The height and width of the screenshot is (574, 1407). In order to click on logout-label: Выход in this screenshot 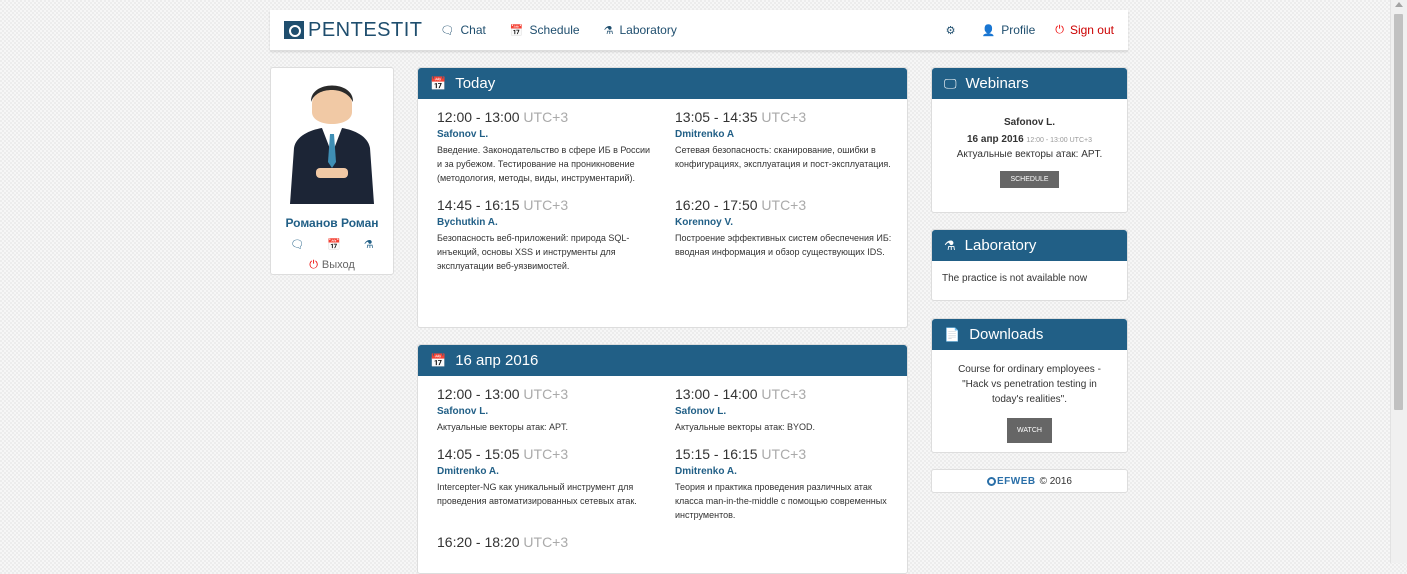, I will do `click(338, 265)`.